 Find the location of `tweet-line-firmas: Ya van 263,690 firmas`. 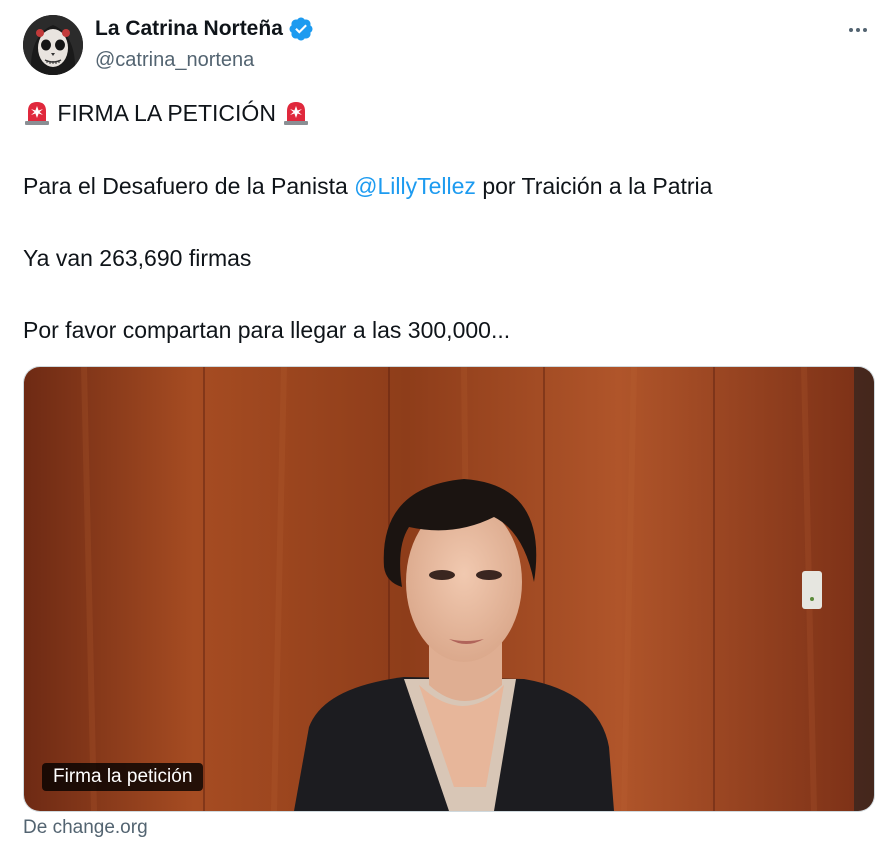

tweet-line-firmas: Ya van 263,690 firmas is located at coordinates (137, 258).